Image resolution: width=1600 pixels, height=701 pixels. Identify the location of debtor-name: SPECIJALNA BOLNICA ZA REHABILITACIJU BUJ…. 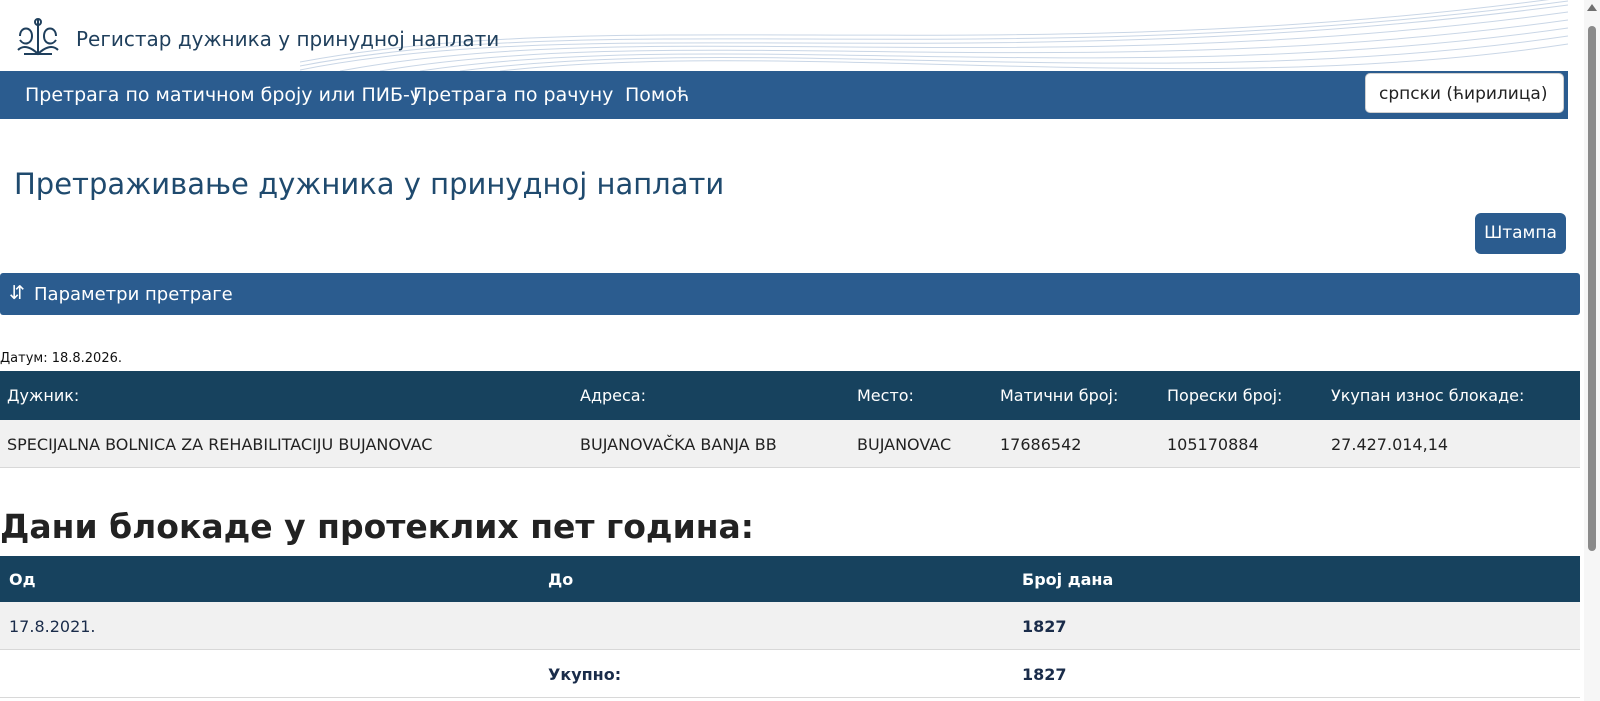
(220, 444).